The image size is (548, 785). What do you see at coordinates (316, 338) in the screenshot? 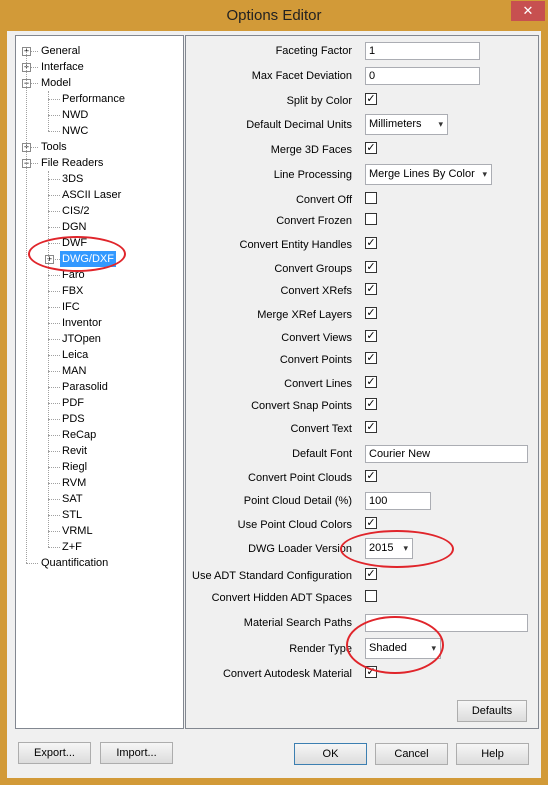
I see `label-convert-views: Convert Views` at bounding box center [316, 338].